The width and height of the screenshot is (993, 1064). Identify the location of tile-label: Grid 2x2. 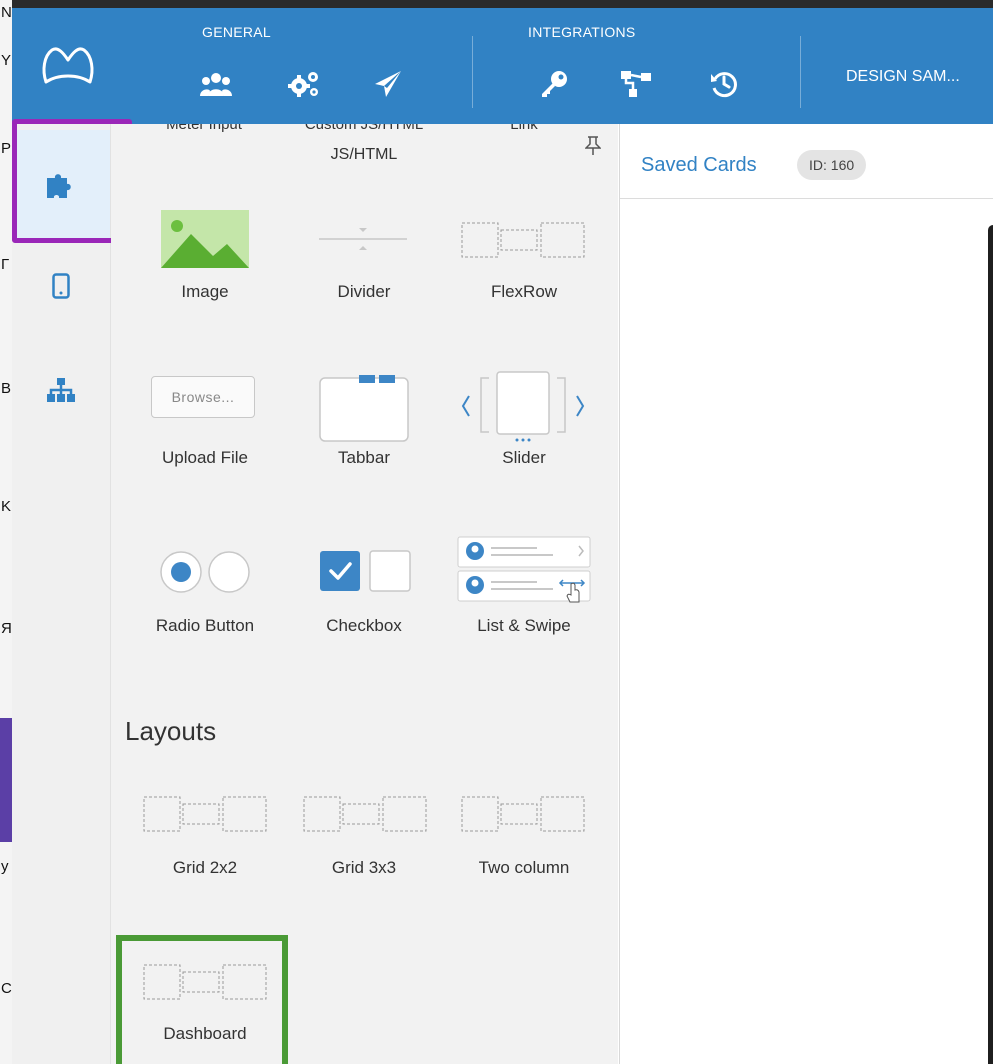
(205, 867).